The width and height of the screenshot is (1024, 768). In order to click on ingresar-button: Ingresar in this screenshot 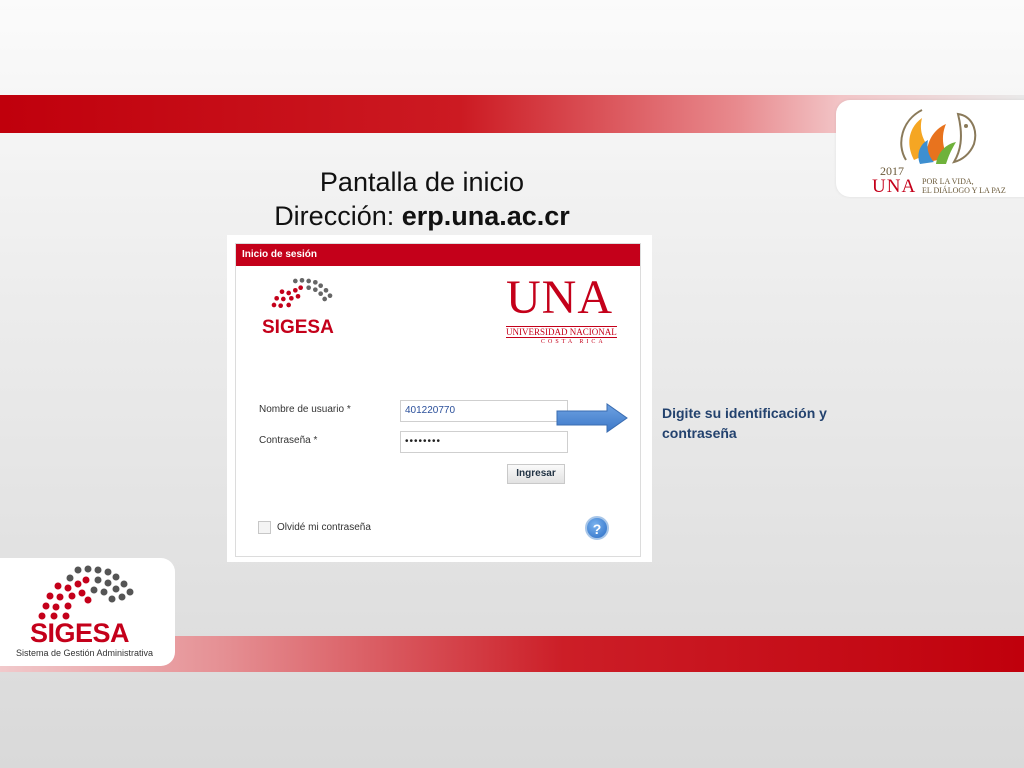, I will do `click(536, 474)`.